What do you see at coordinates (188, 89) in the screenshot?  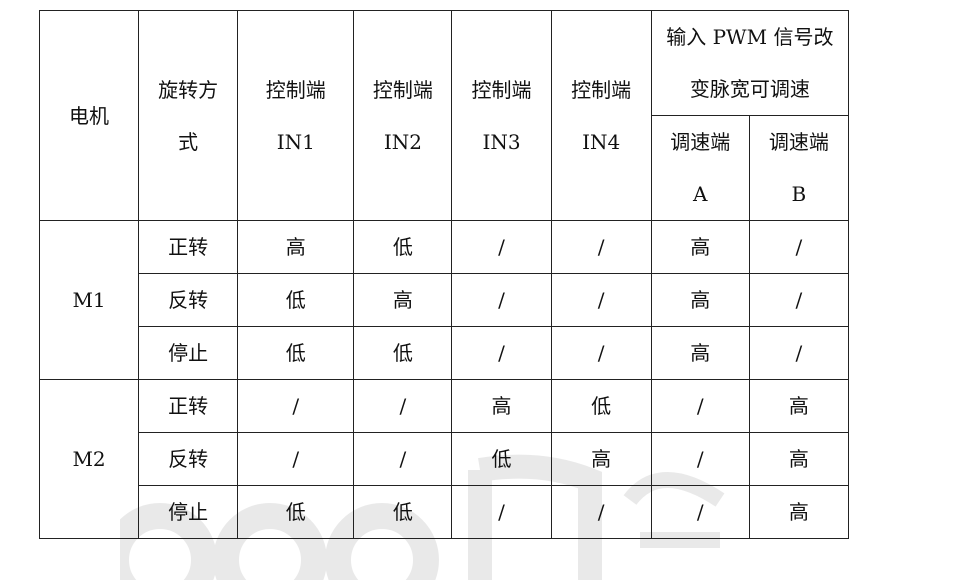 I see `header-rotation-line1: 旋转方` at bounding box center [188, 89].